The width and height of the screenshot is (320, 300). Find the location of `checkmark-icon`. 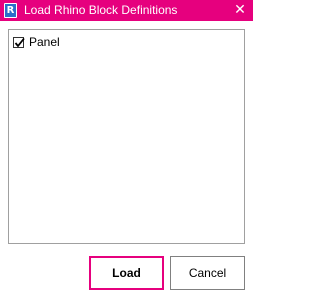

checkmark-icon is located at coordinates (19, 42).